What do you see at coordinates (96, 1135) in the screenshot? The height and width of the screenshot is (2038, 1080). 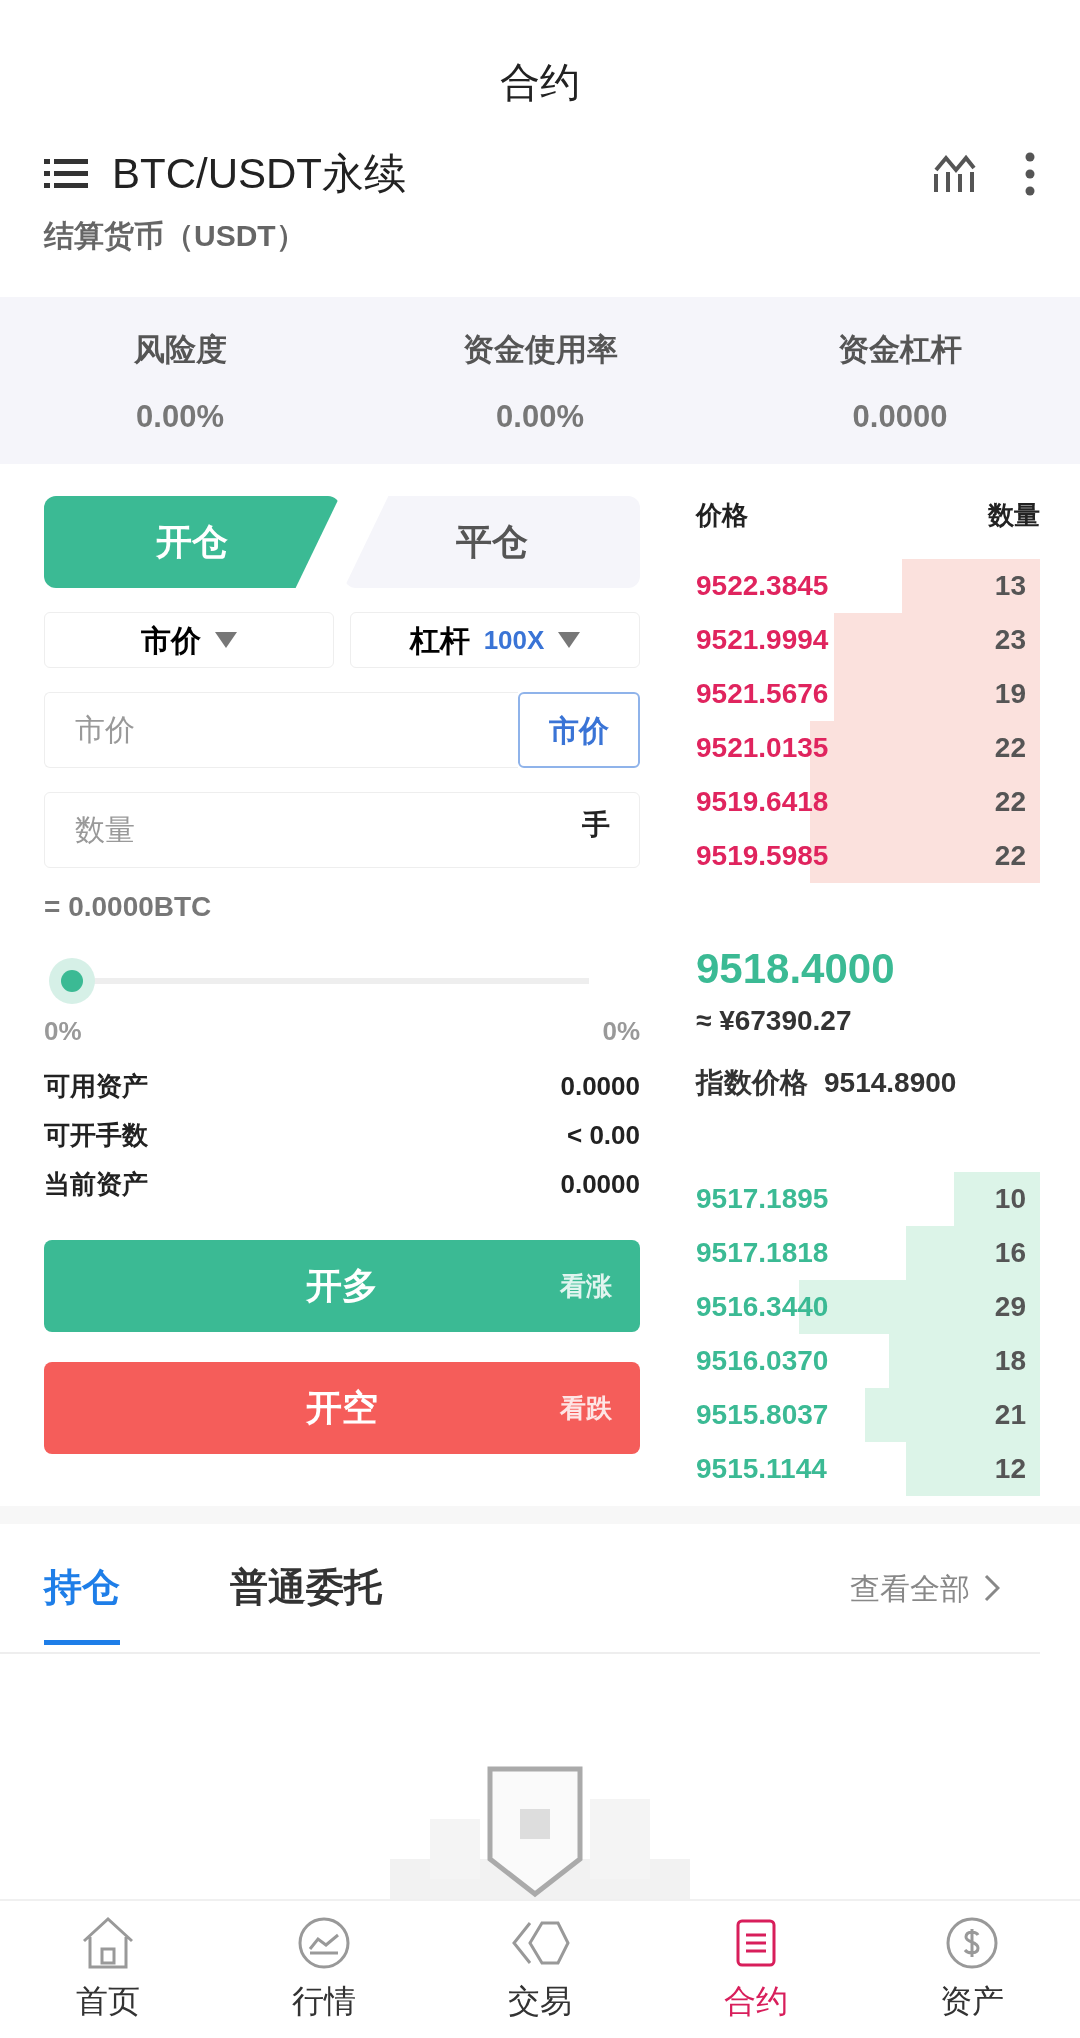 I see `info-label: 可开手数` at bounding box center [96, 1135].